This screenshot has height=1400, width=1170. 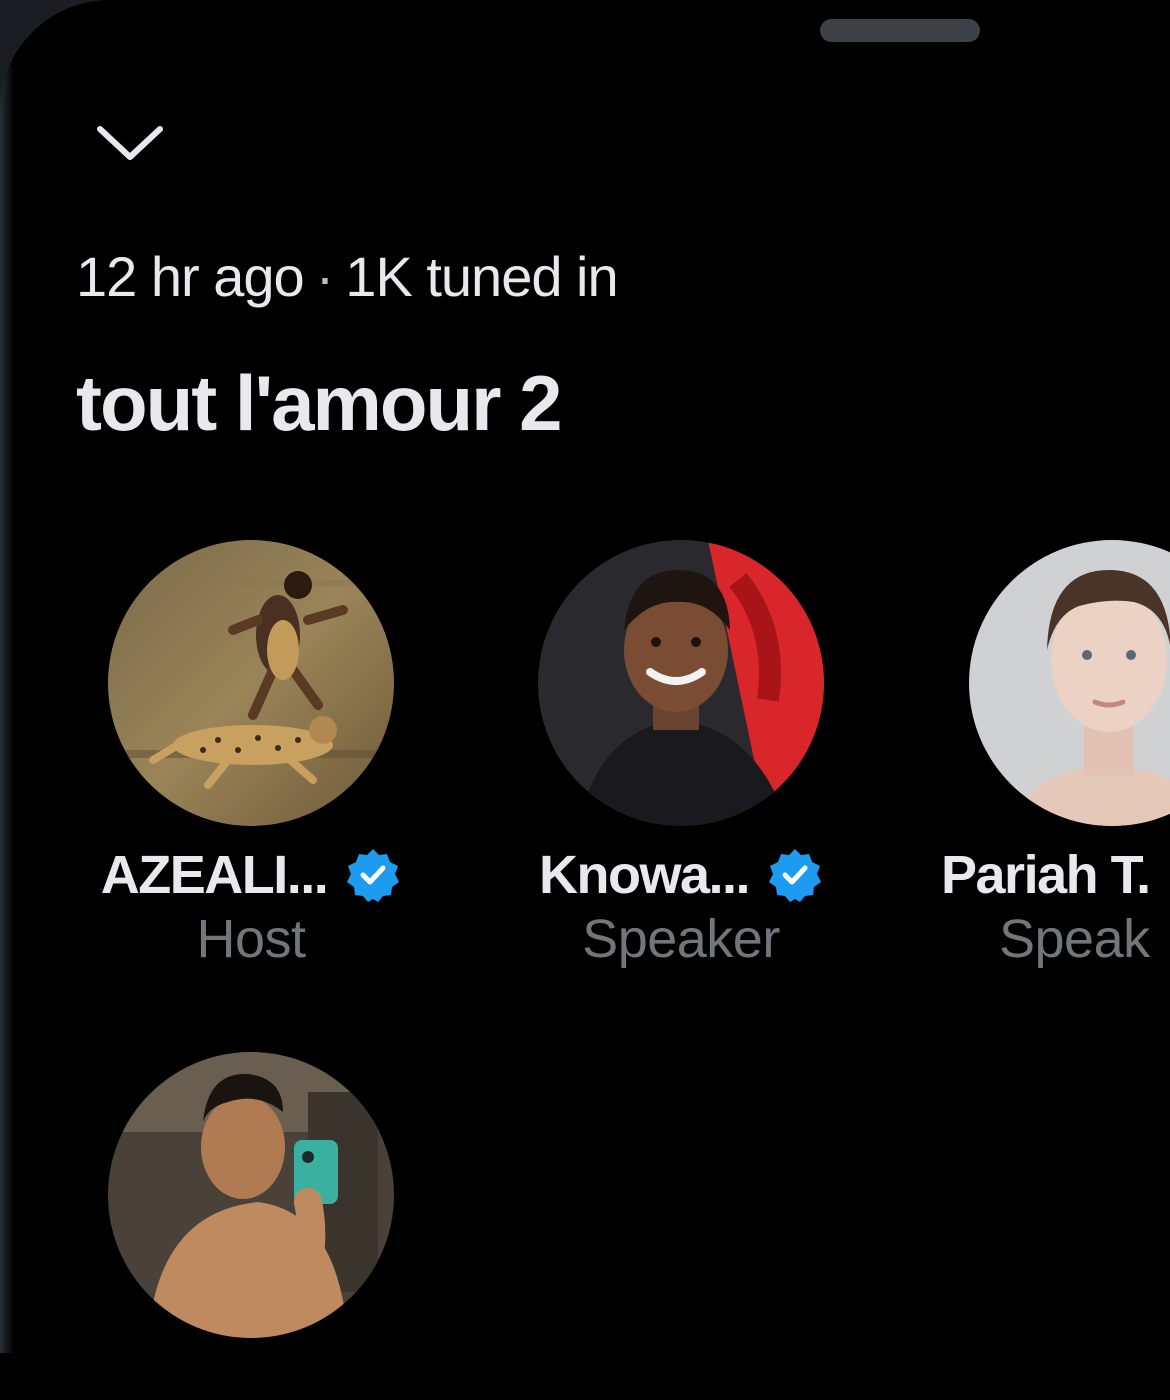 I want to click on participant-host: AZEALI... Host, so click(x=251, y=755).